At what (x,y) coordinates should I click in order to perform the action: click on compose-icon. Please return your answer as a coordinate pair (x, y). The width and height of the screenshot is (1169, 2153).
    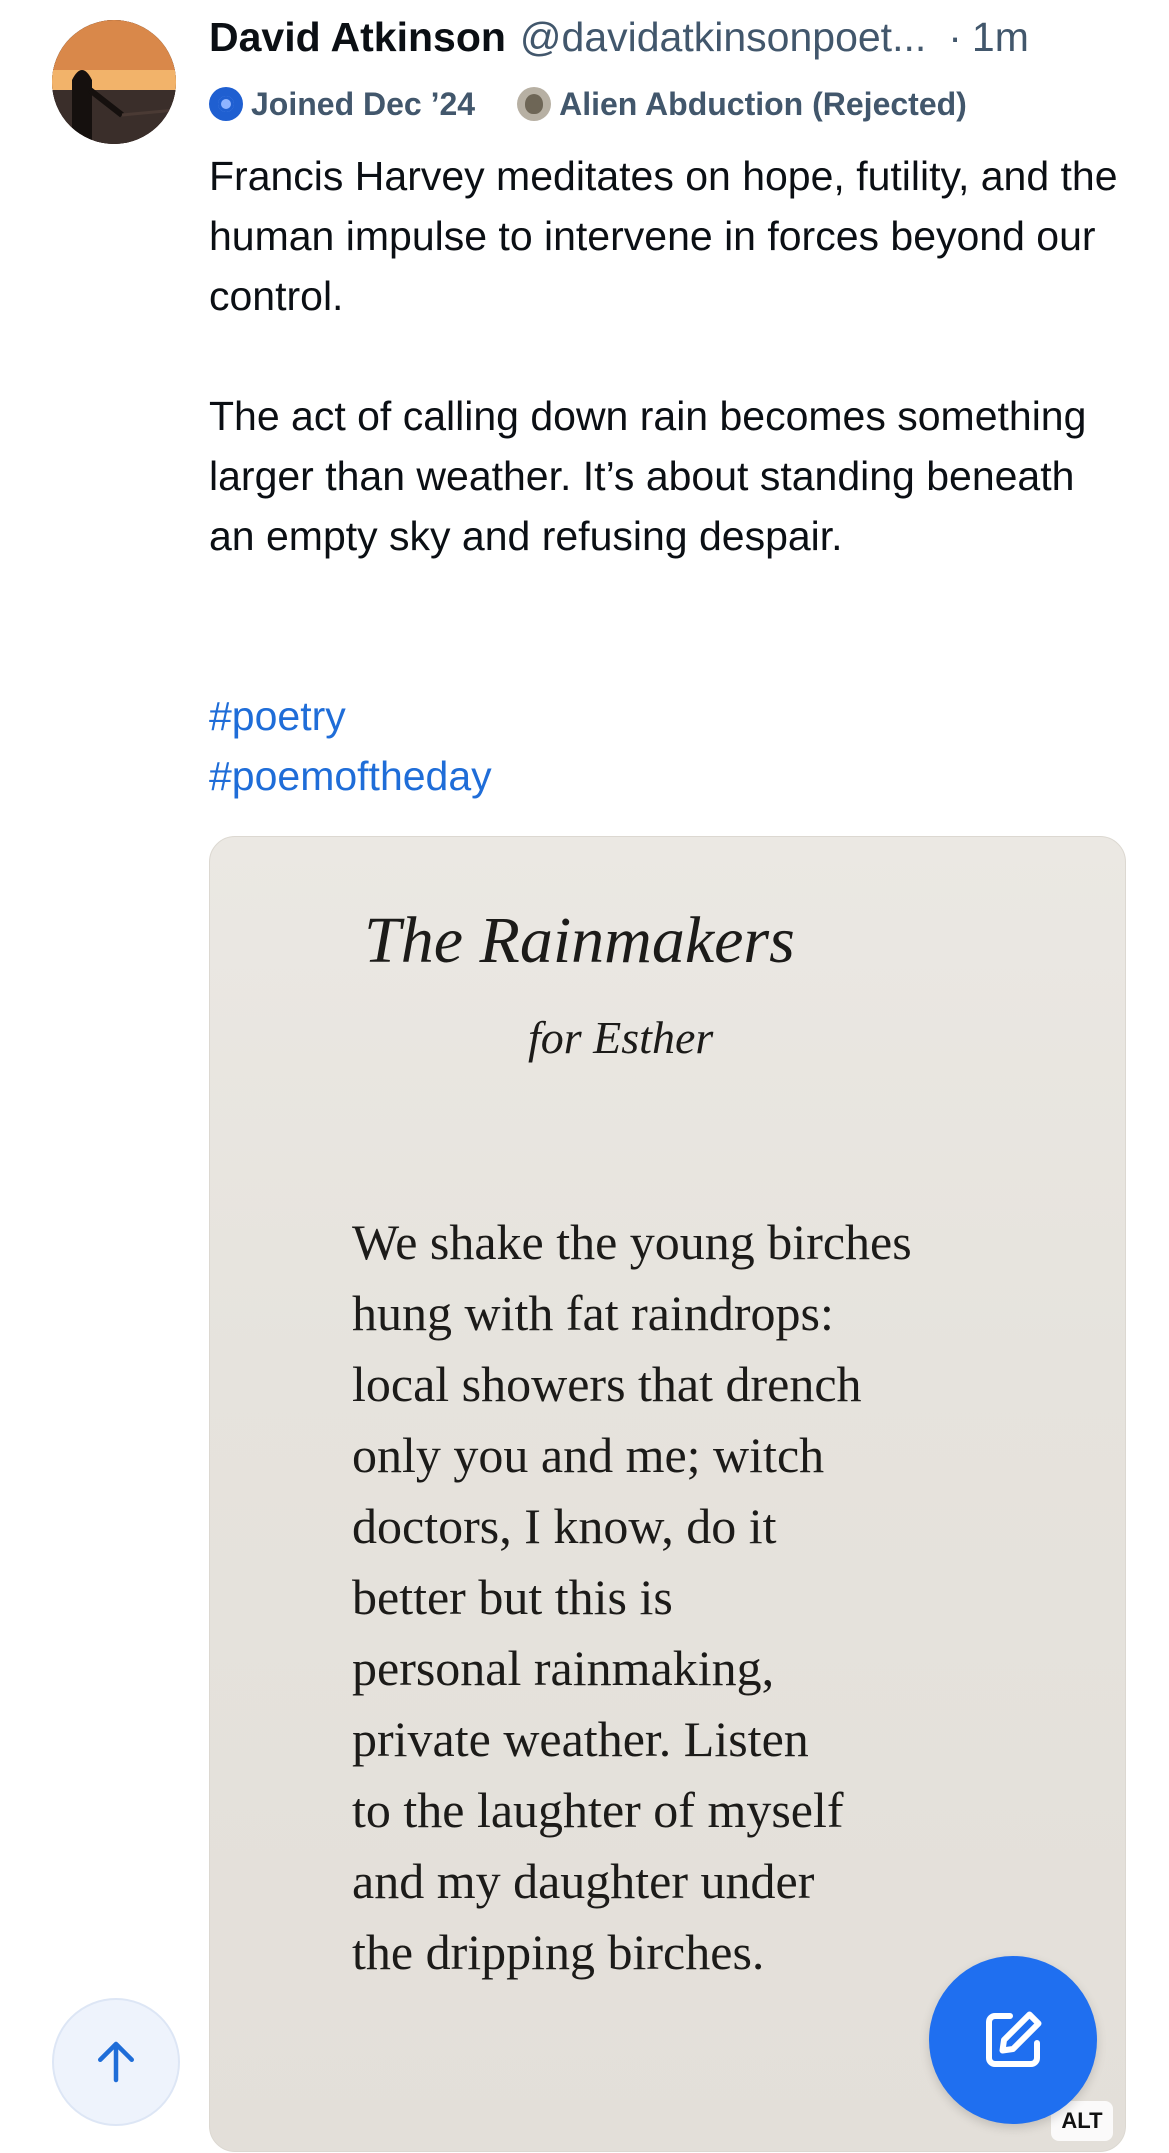
    Looking at the image, I should click on (1014, 2039).